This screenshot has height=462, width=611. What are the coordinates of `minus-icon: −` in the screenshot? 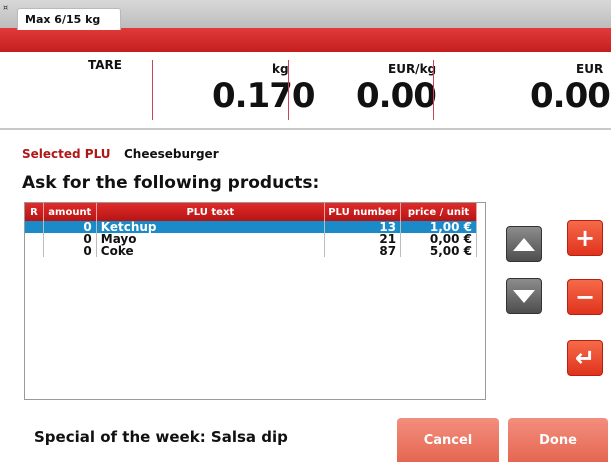 It's located at (585, 297).